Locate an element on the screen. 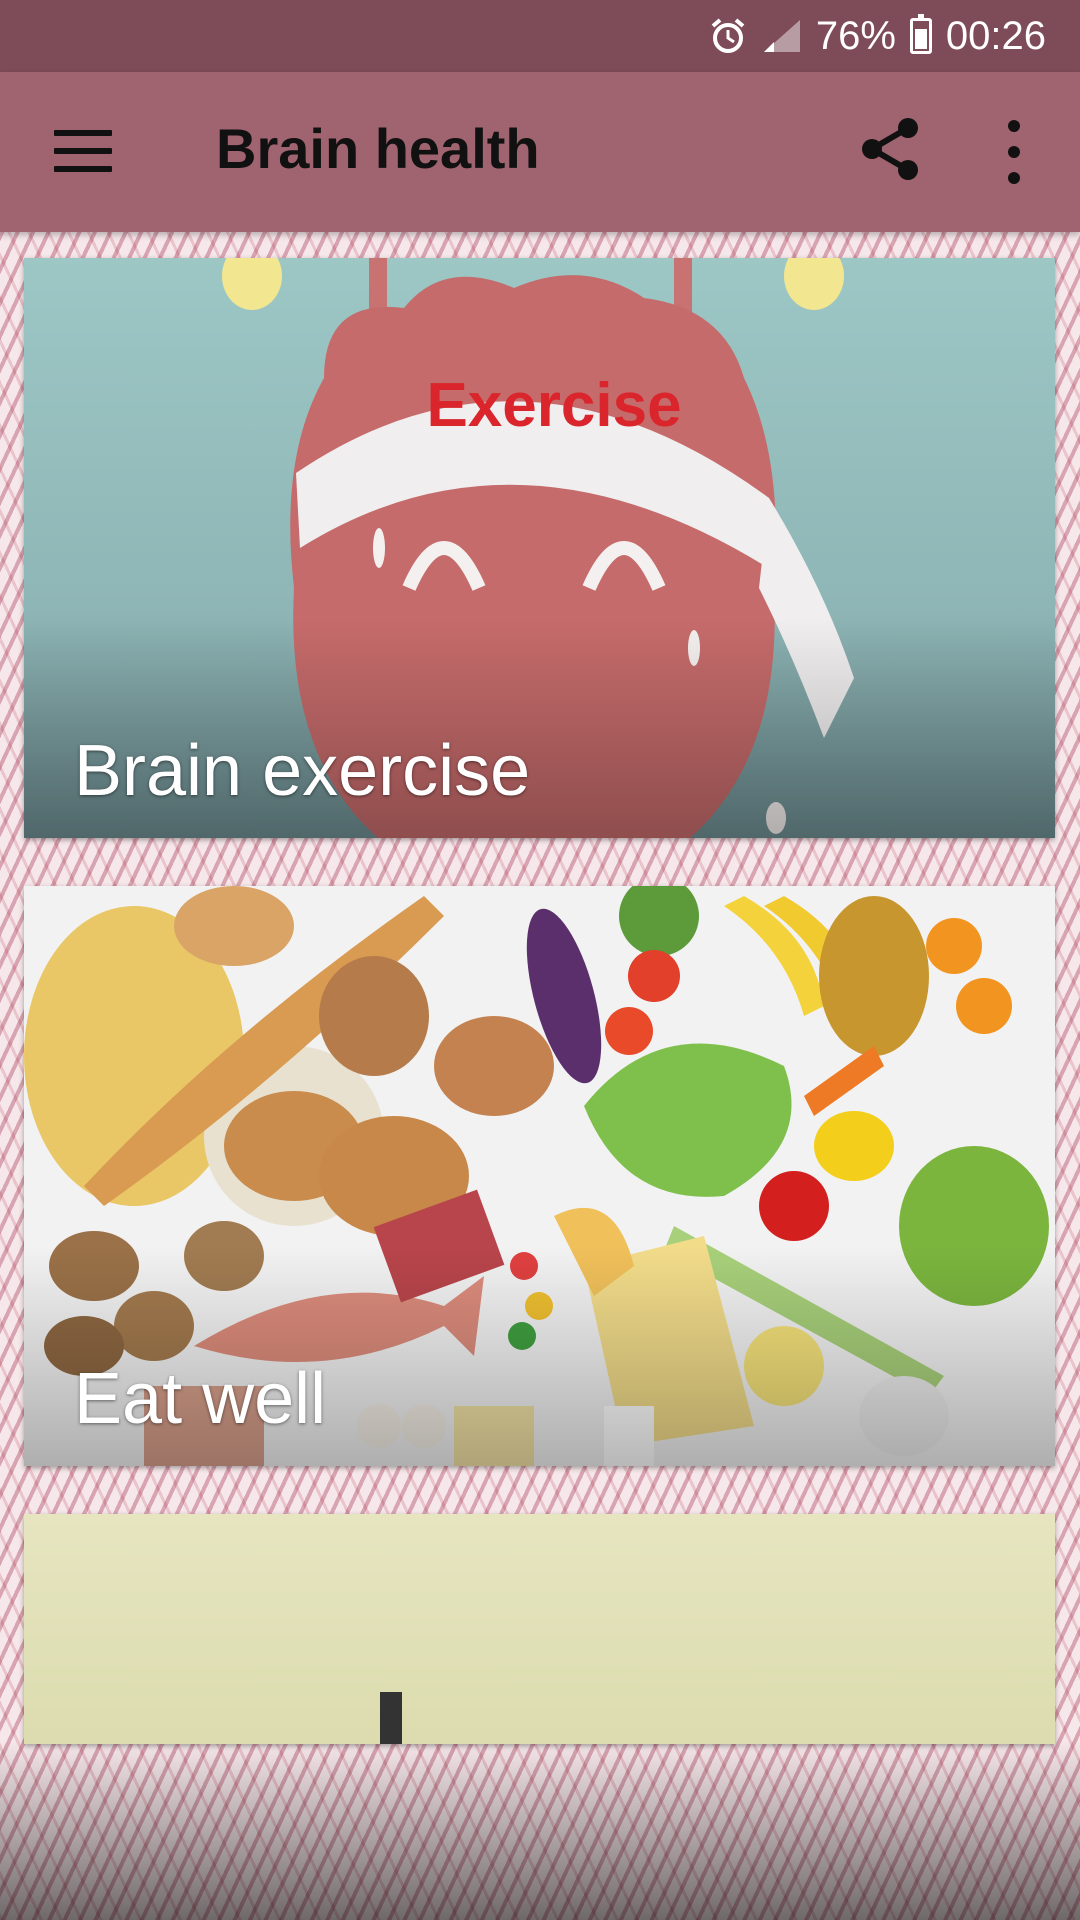 The image size is (1080, 1920). menu-icon is located at coordinates (83, 151).